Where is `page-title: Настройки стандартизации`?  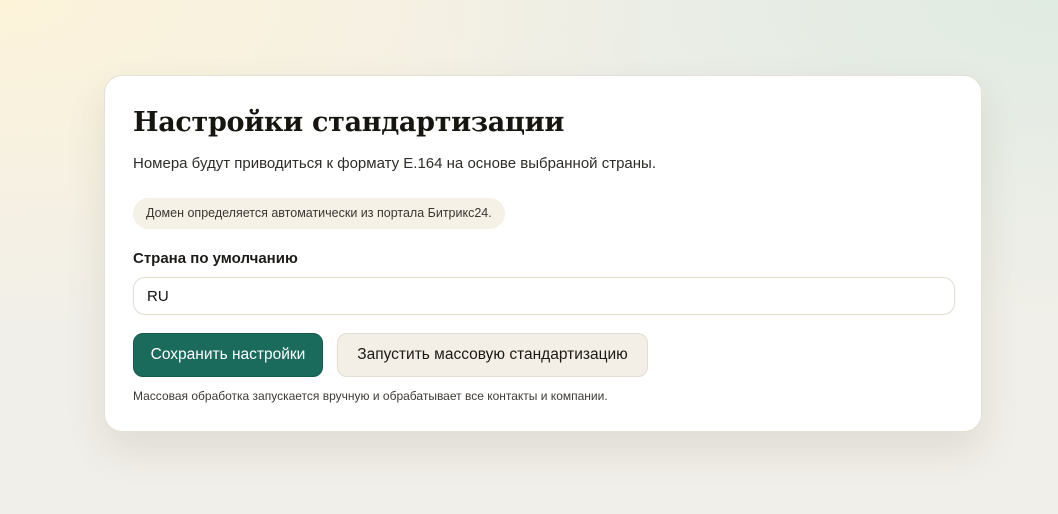
page-title: Настройки стандартизации is located at coordinates (349, 122).